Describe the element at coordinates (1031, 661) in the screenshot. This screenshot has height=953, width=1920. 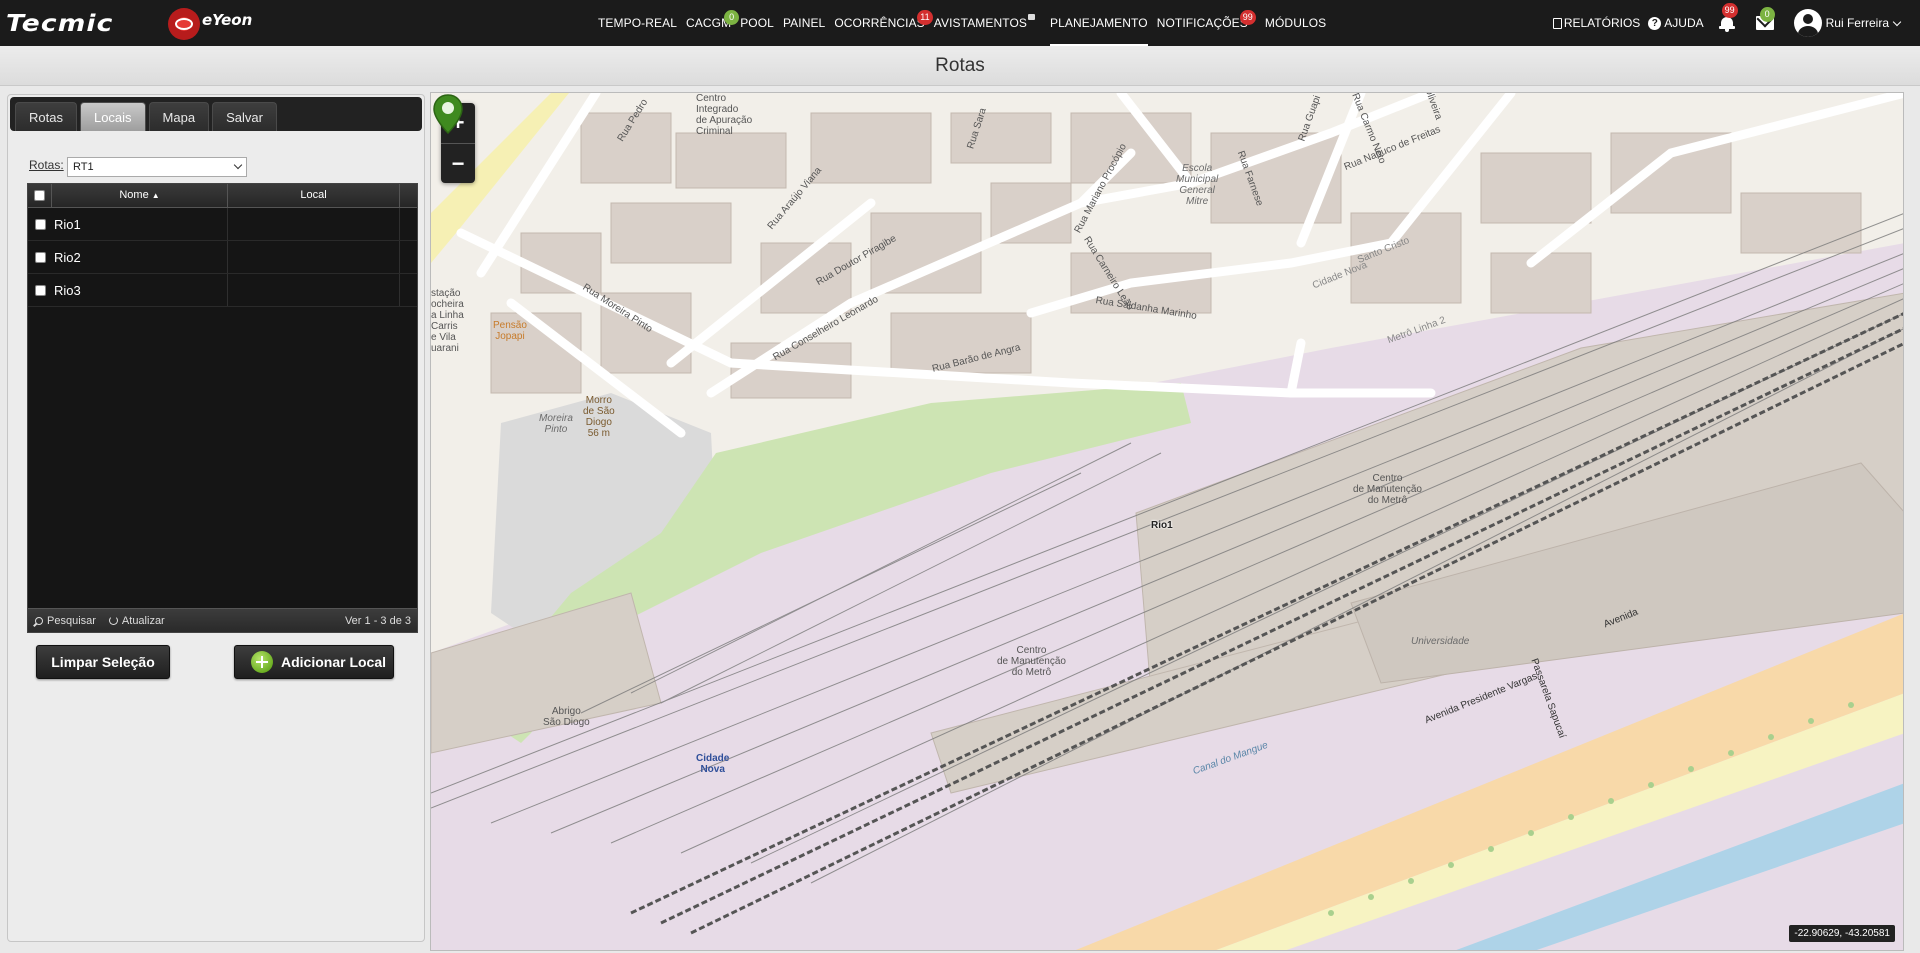
I see `map-label-centro-manutencao-2: Centro de Manutenção do Metrô` at that location.